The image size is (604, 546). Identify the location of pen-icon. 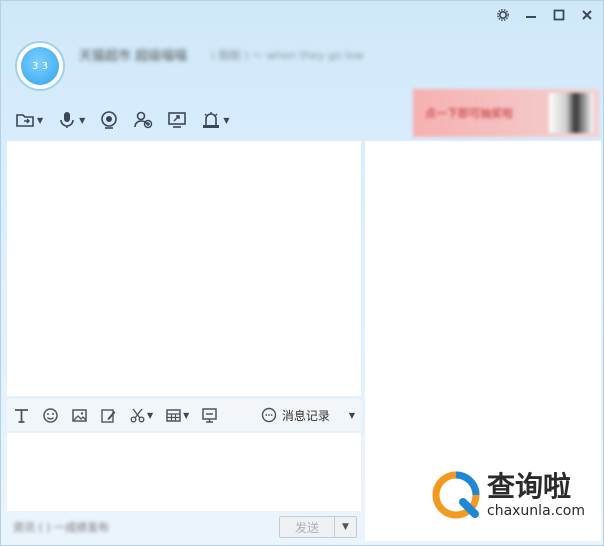
(108, 415).